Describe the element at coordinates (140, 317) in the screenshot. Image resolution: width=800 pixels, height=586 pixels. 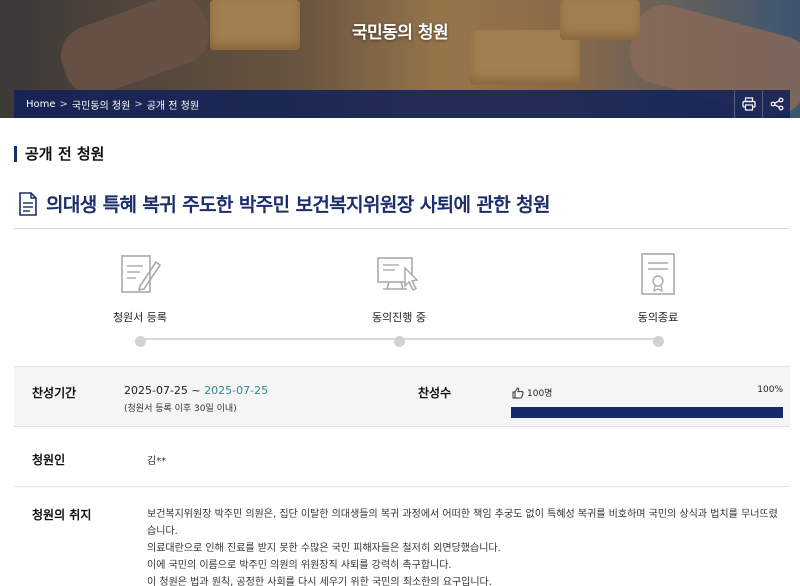
I see `step-label: 청원서 등록` at that location.